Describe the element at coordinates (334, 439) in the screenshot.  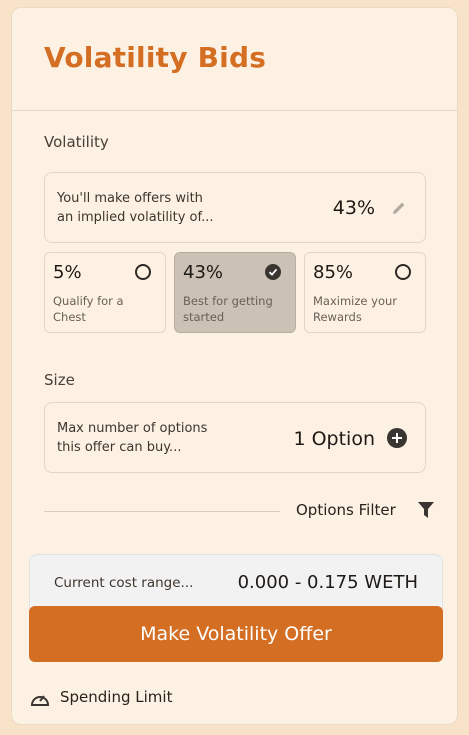
I see `size-value: 1 Option` at that location.